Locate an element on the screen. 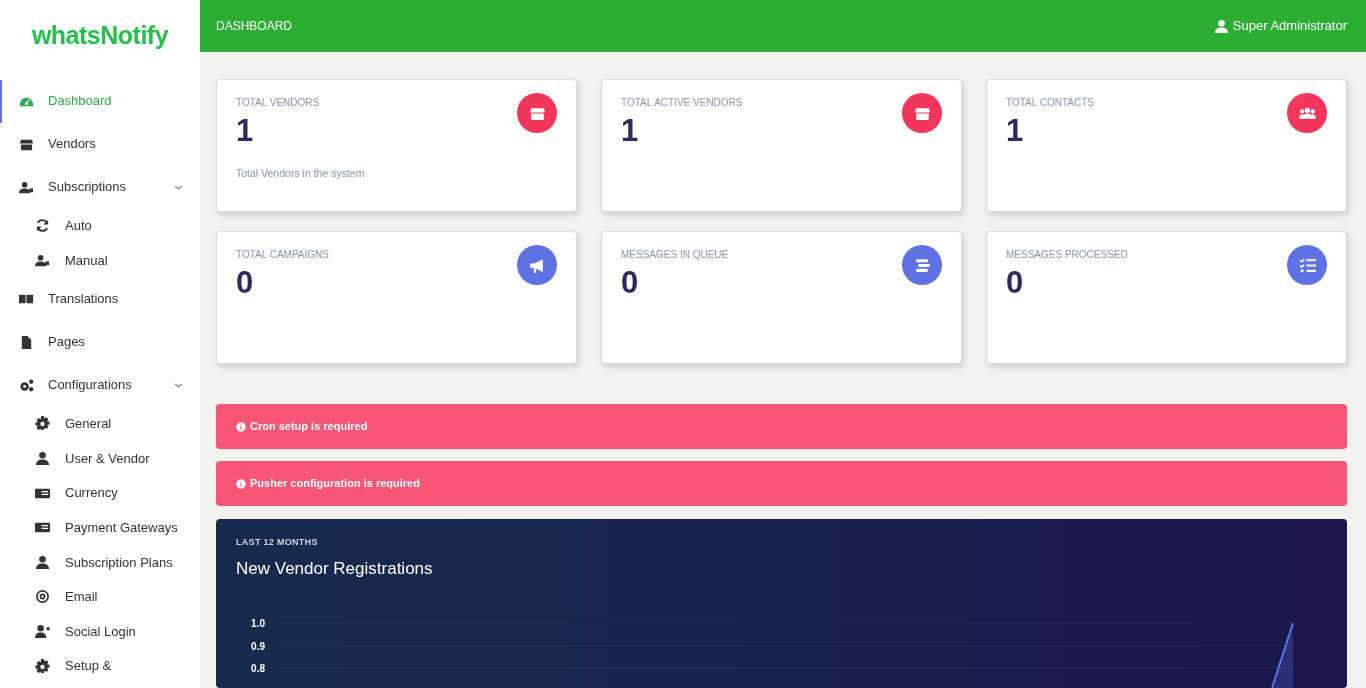  alert-text: Pusher configuration is required is located at coordinates (335, 484).